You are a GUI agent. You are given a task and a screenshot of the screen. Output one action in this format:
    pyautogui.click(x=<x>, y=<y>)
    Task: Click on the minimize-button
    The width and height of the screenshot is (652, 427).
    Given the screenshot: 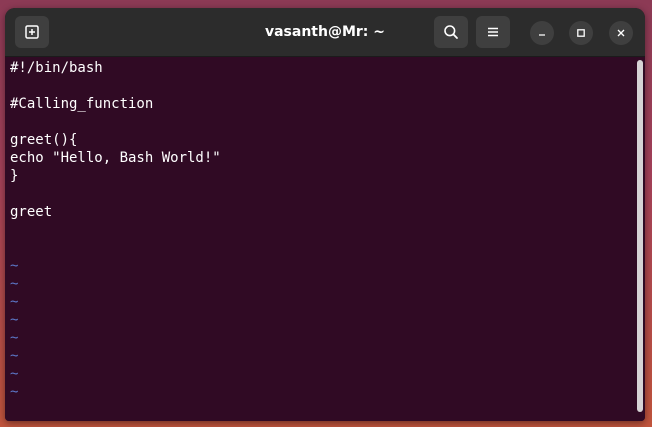 What is the action you would take?
    pyautogui.click(x=542, y=33)
    